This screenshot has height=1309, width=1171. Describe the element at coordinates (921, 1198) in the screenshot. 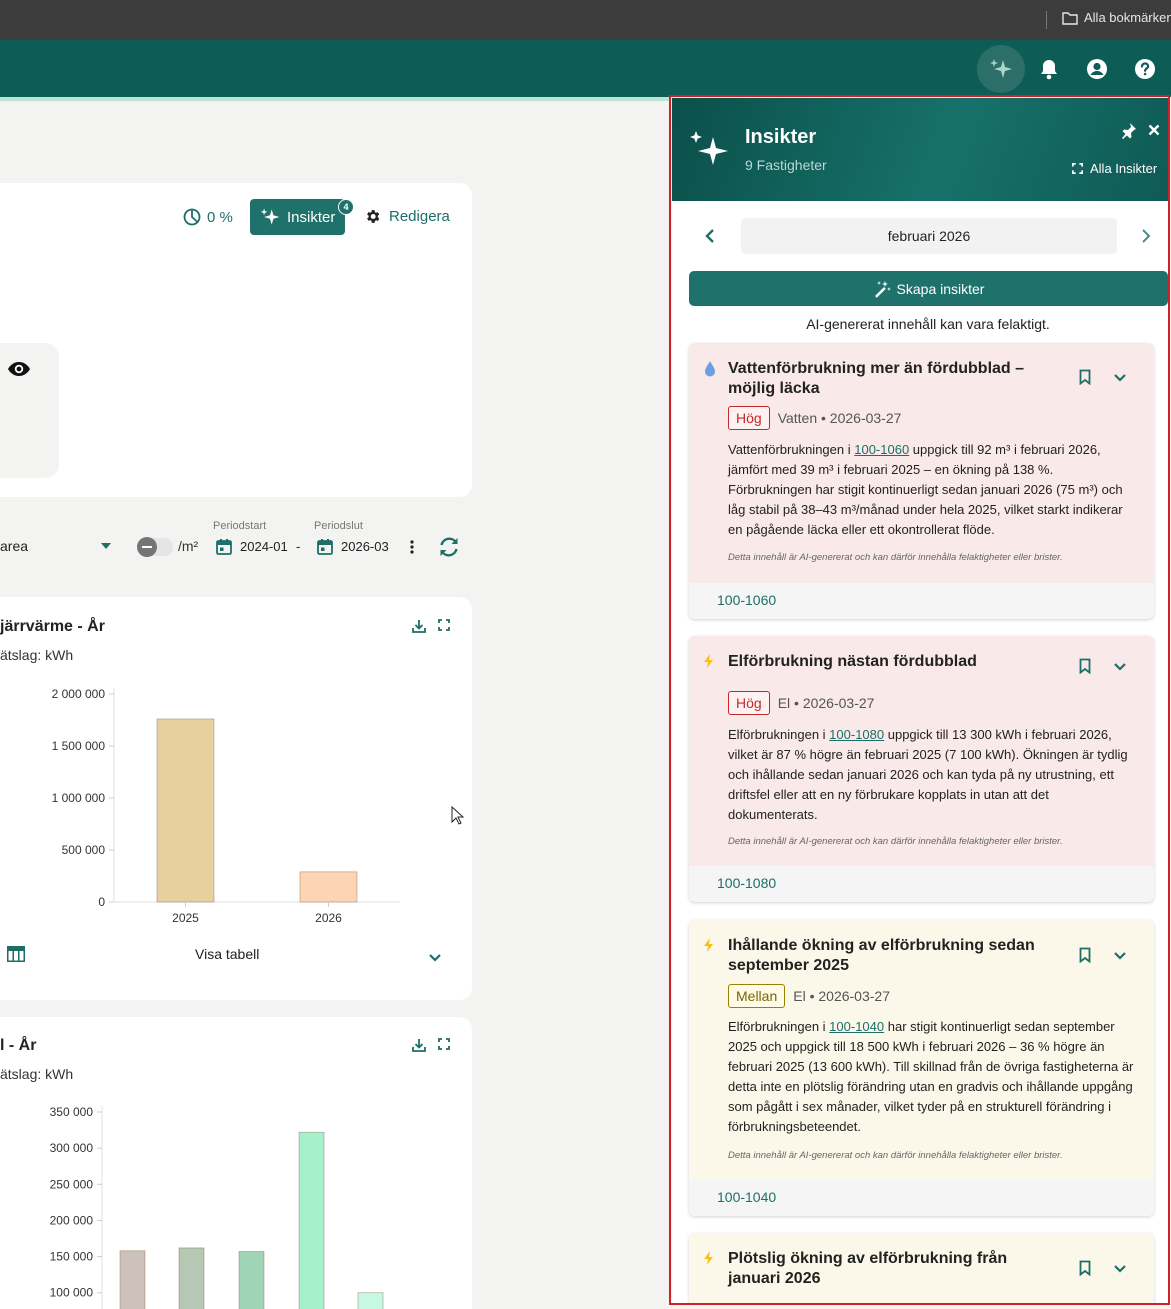

I see `insight-footer: 100-1040` at that location.